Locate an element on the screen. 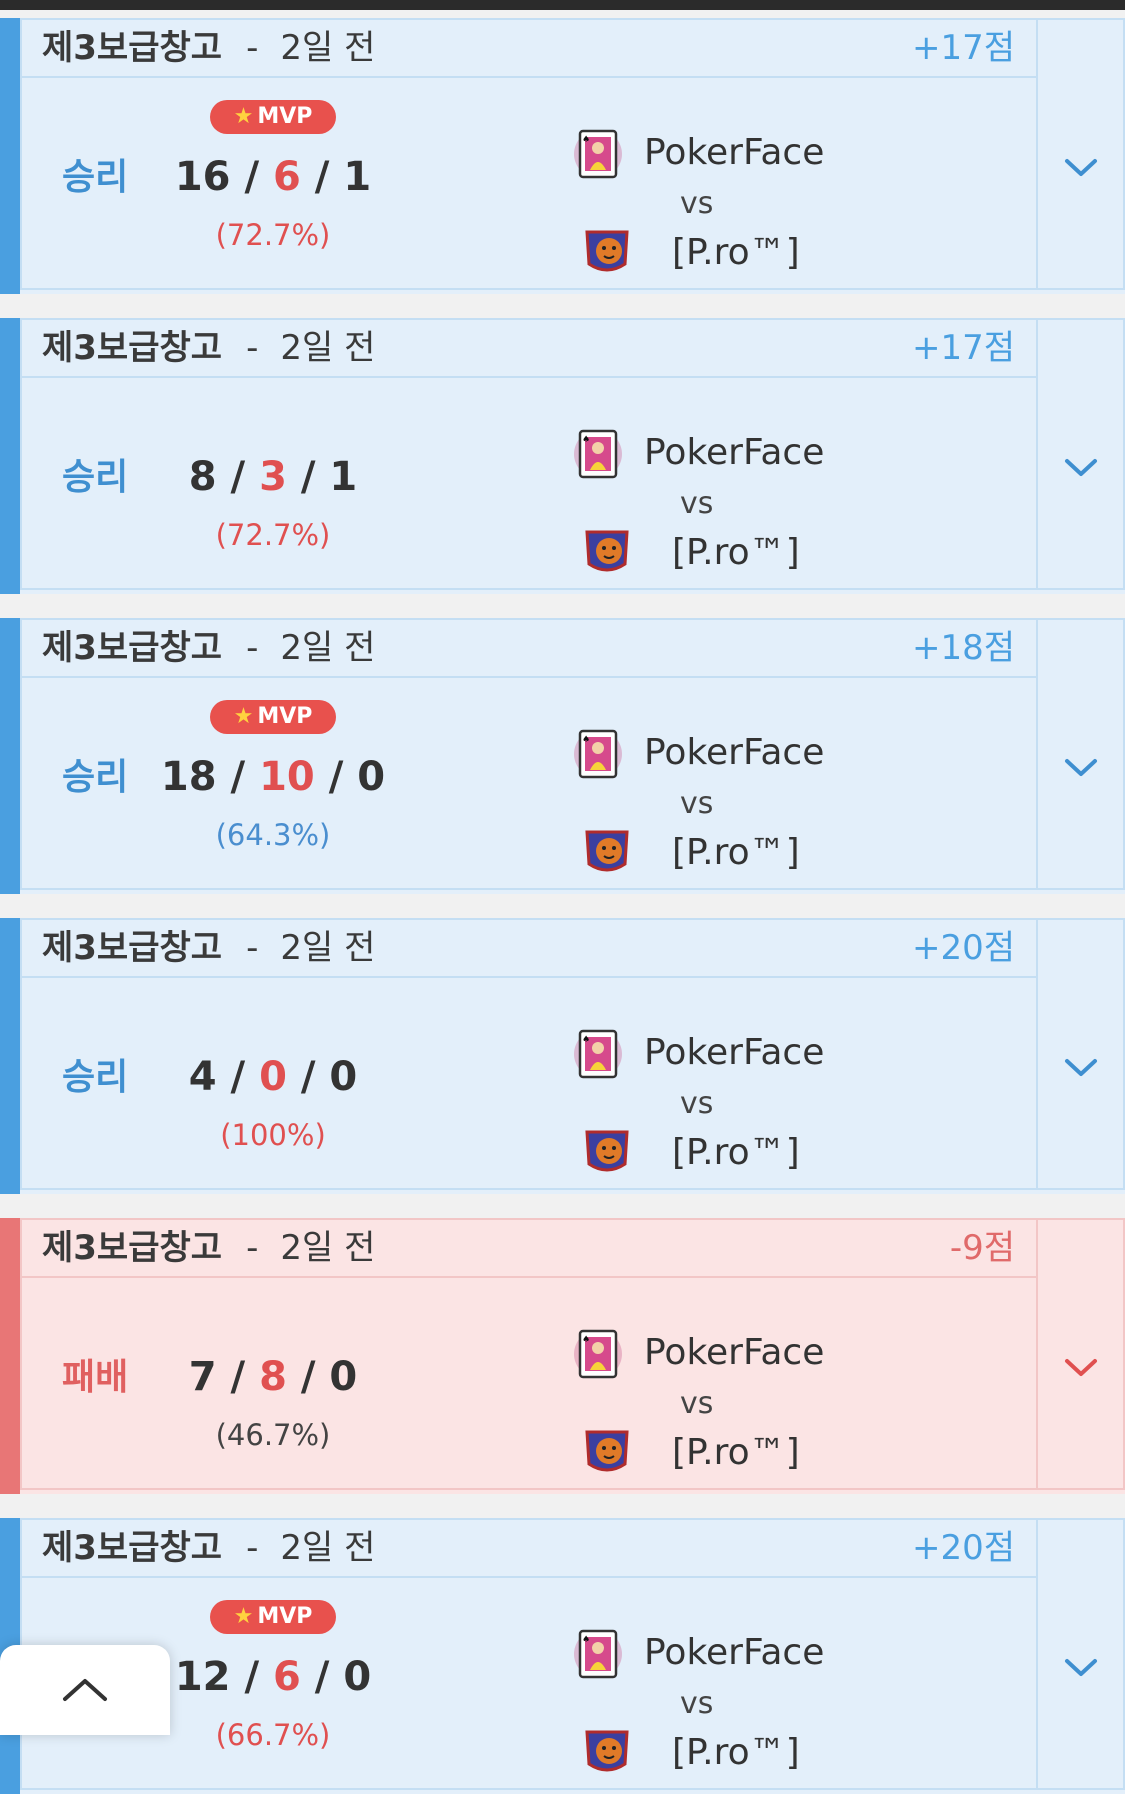 The image size is (1125, 1794). deaths: 10 is located at coordinates (287, 777).